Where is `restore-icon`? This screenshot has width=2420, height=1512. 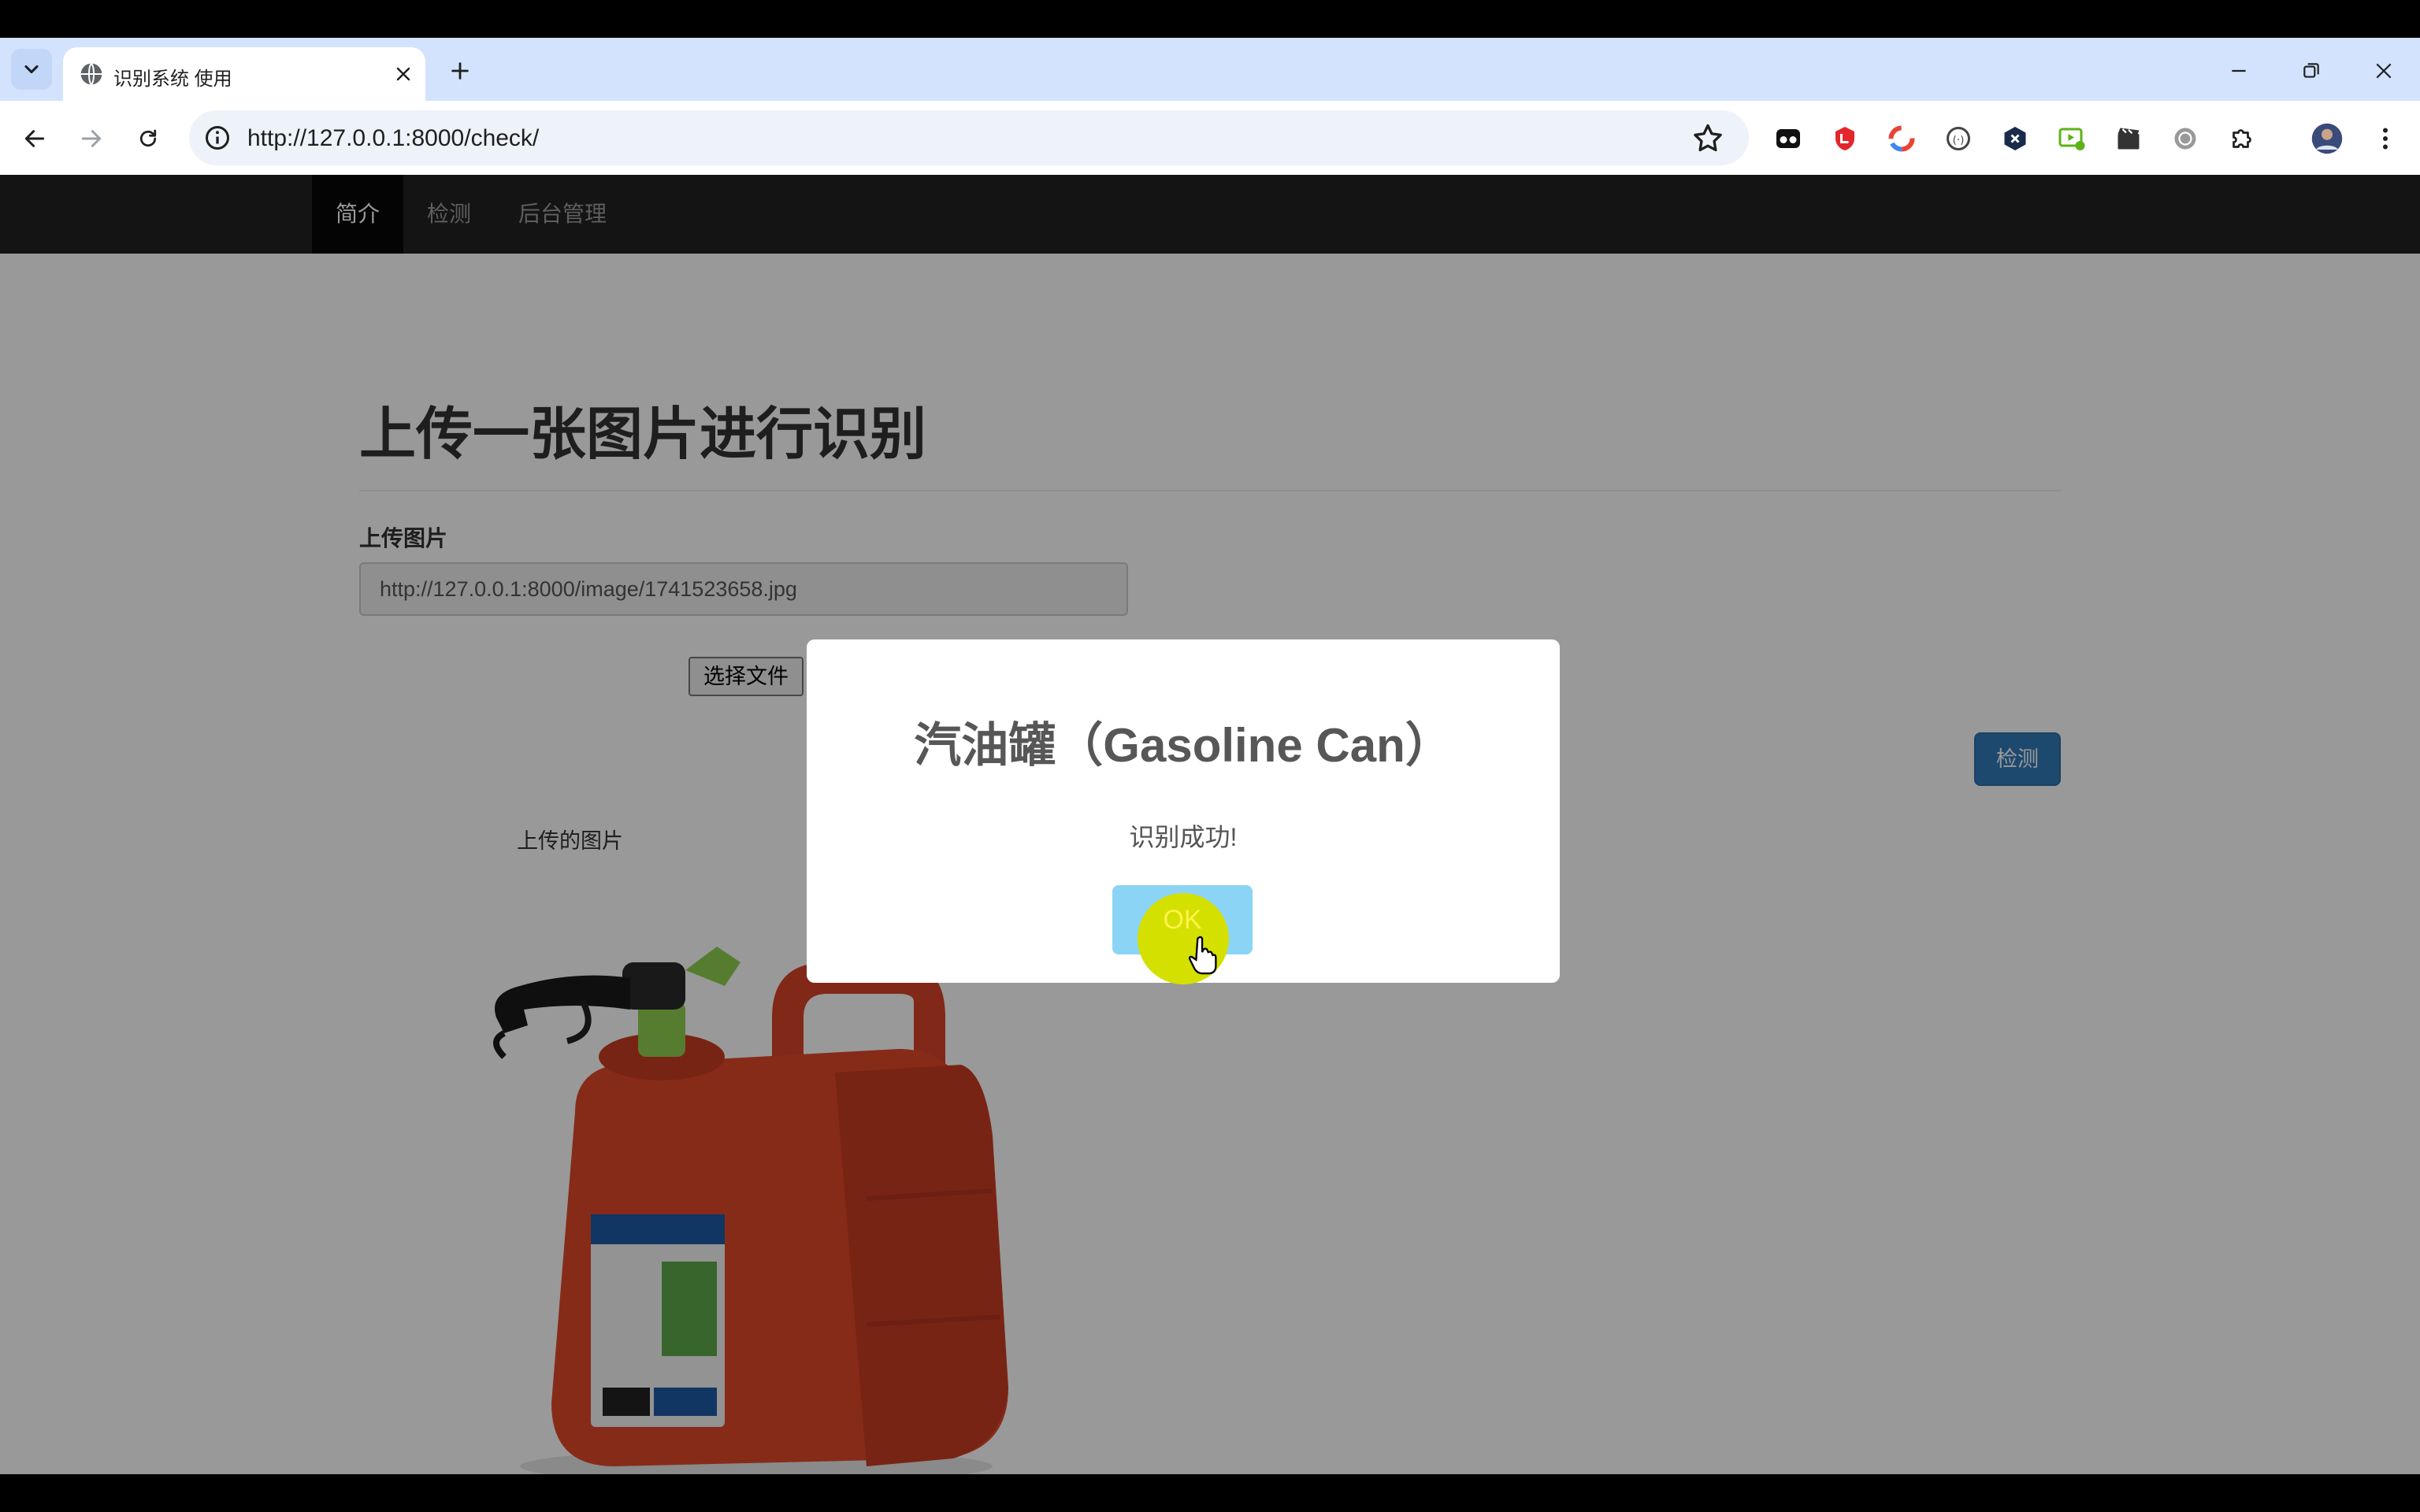 restore-icon is located at coordinates (2311, 70).